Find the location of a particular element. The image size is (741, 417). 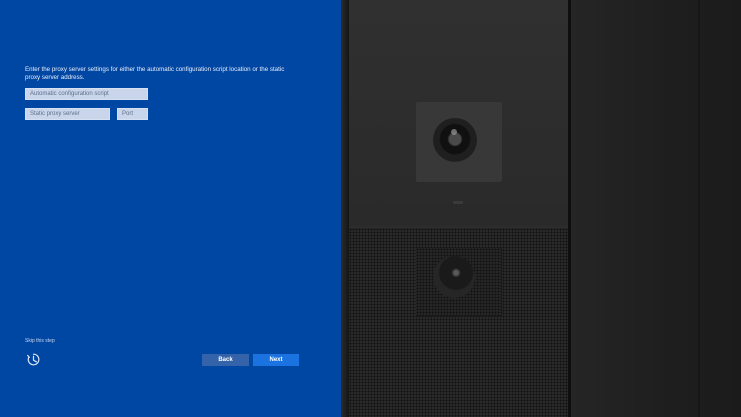

camera-lens is located at coordinates (455, 140).